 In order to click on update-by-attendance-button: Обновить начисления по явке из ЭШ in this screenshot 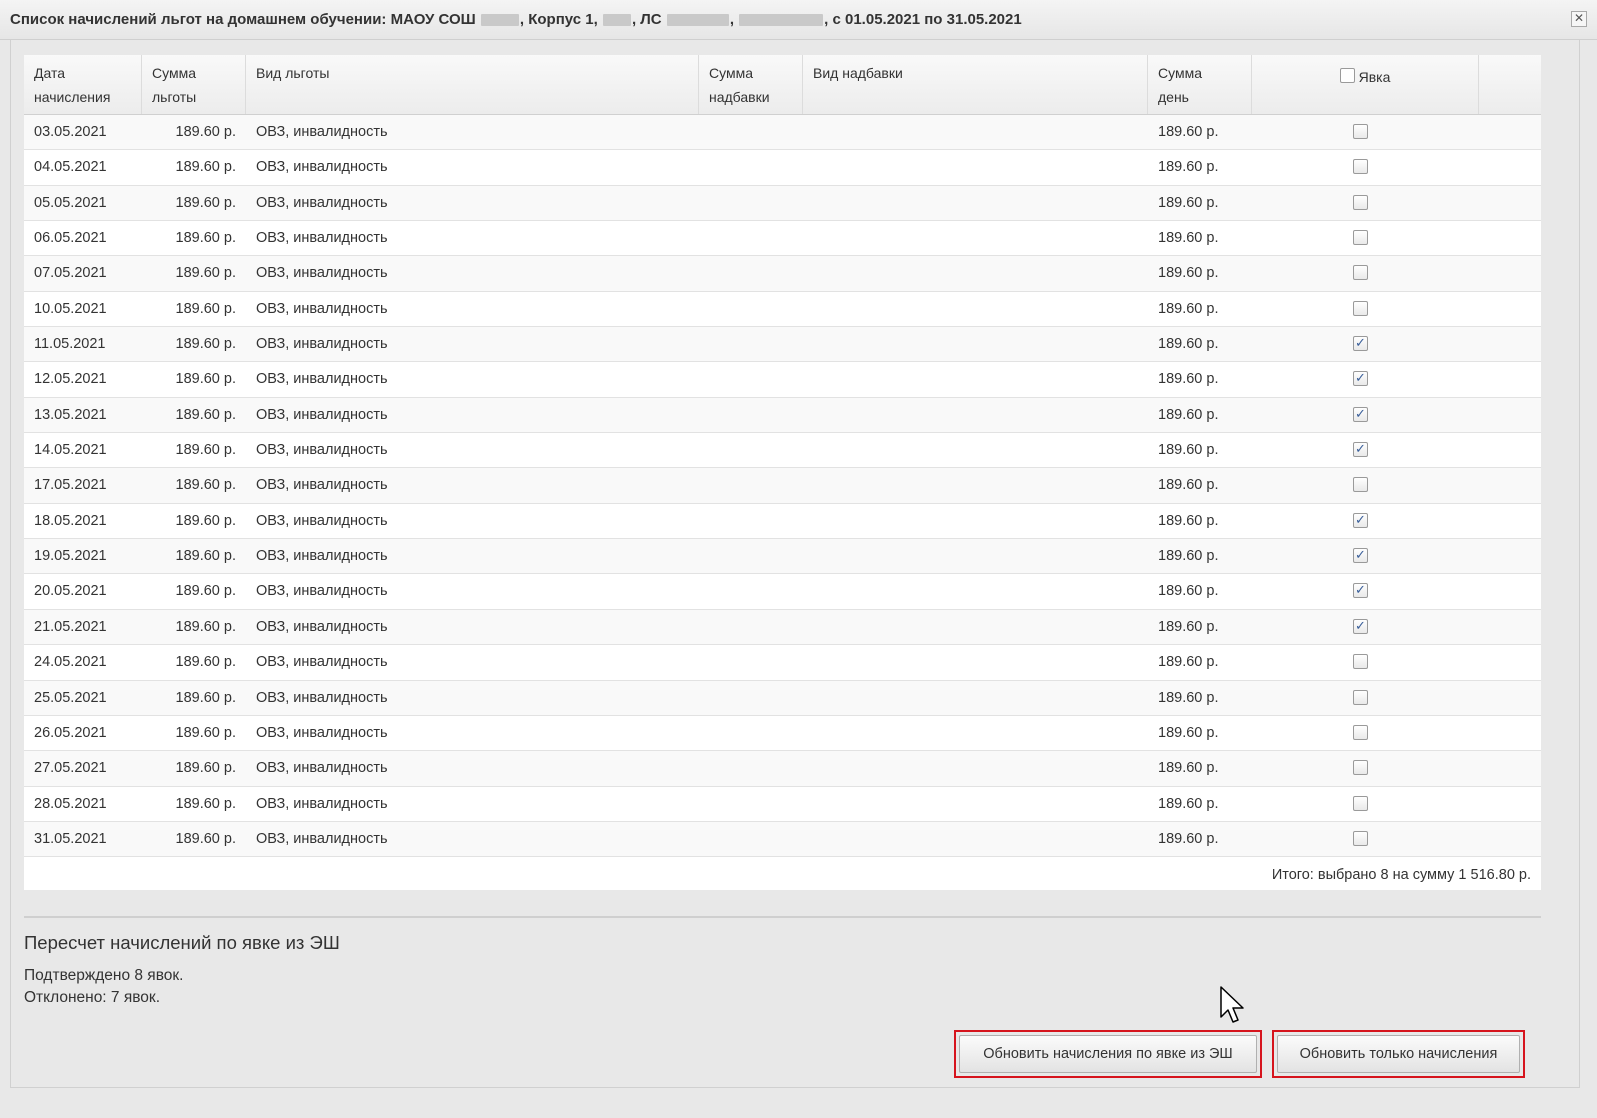, I will do `click(1108, 1054)`.